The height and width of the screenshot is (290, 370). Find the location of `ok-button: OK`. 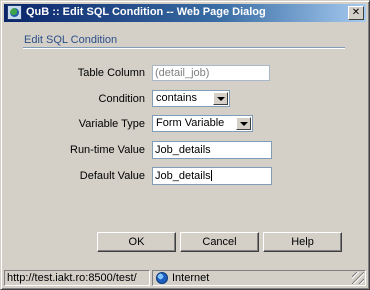

ok-button: OK is located at coordinates (136, 242).